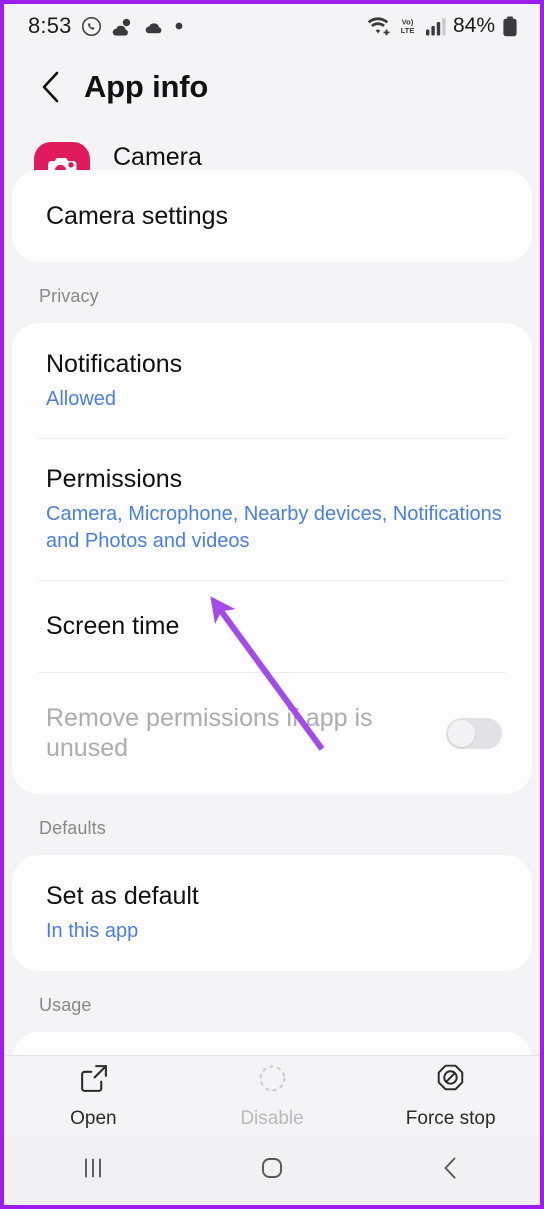 This screenshot has width=544, height=1209. What do you see at coordinates (272, 292) in the screenshot?
I see `section-label-privacy: Privacy` at bounding box center [272, 292].